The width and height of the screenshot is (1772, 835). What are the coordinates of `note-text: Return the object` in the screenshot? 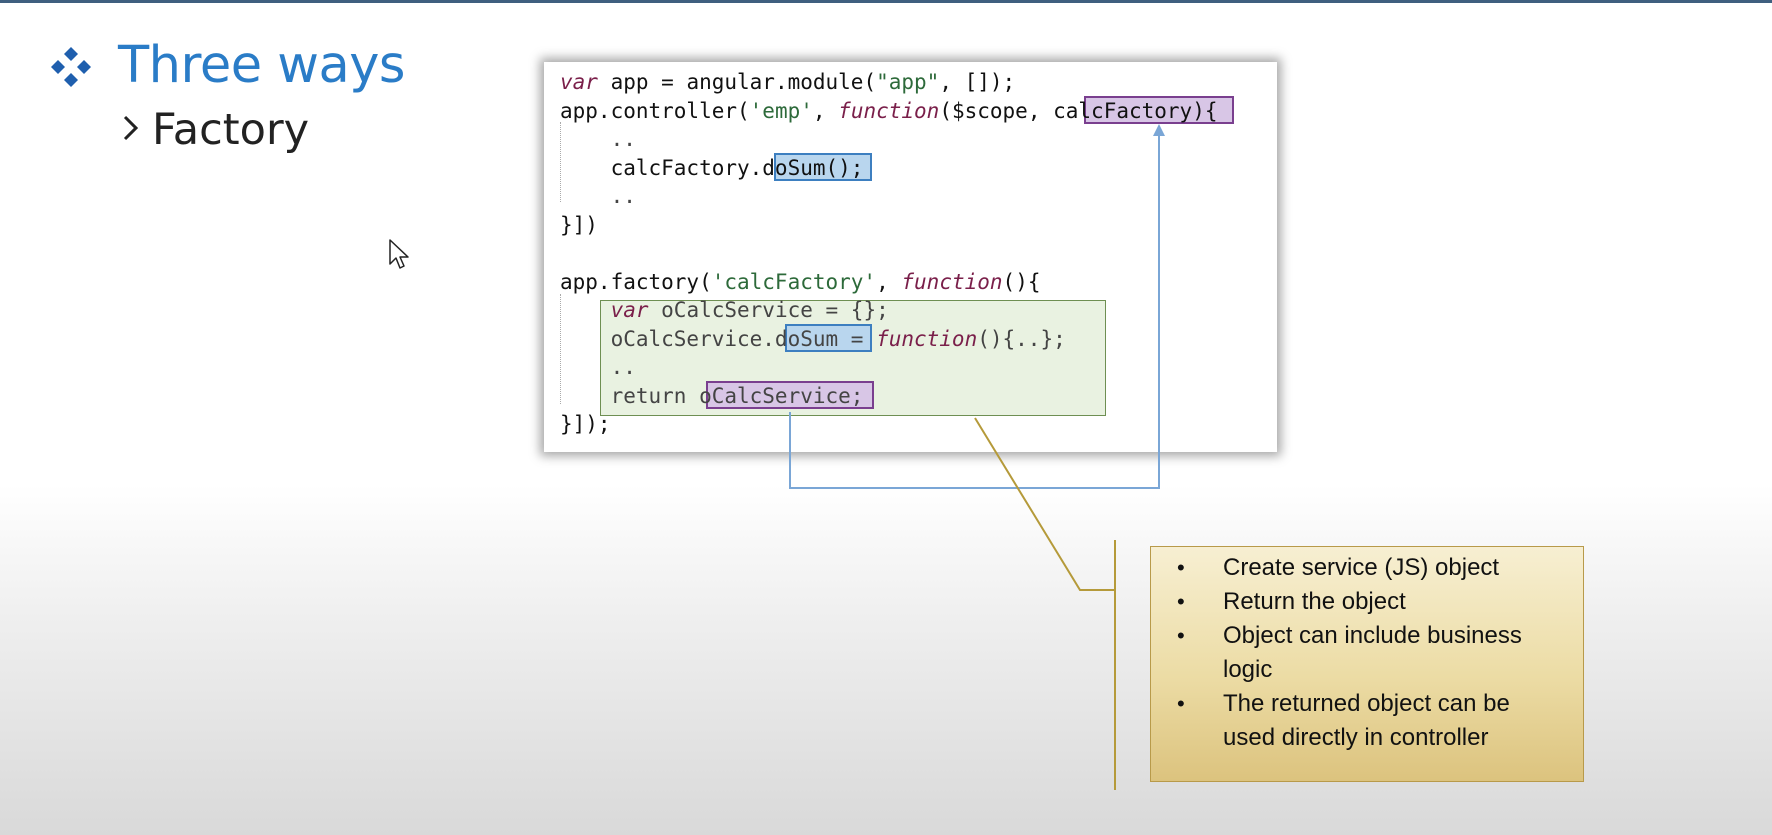 It's located at (1314, 601).